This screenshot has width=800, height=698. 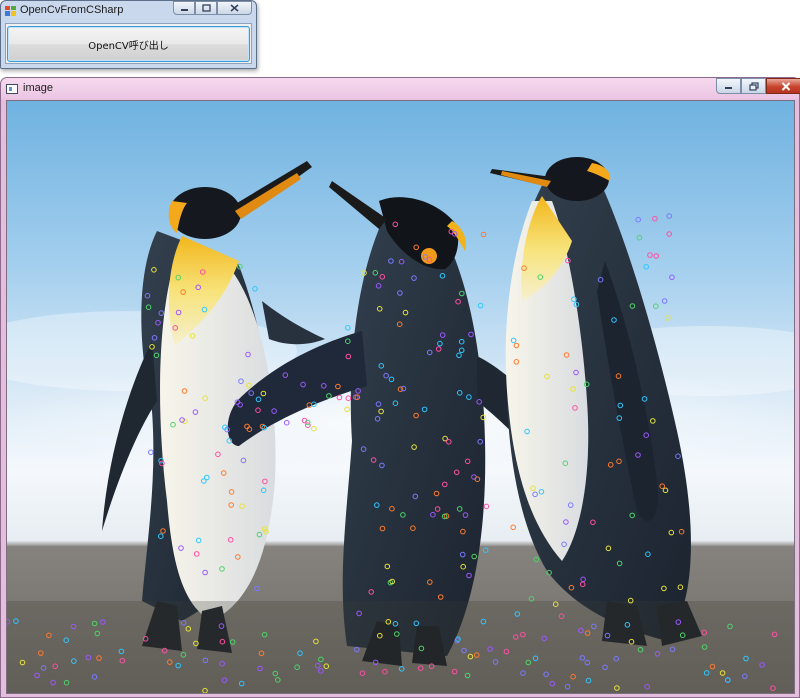 I want to click on opencvfromcsharp-window: OpenCvFromCSharp OpenCV呼び出し, so click(x=128, y=34).